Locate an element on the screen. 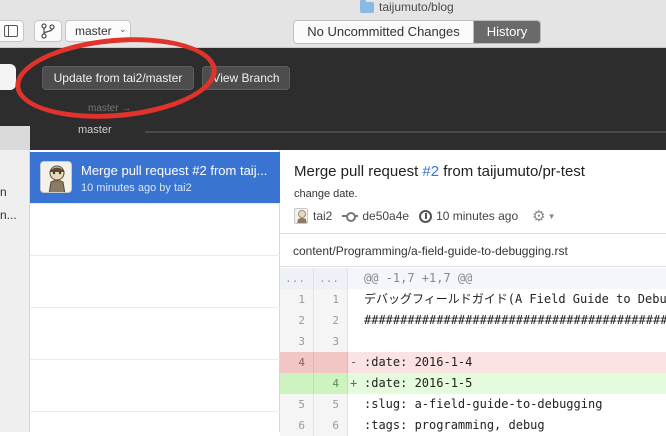  new-line-number: 2 is located at coordinates (331, 320).